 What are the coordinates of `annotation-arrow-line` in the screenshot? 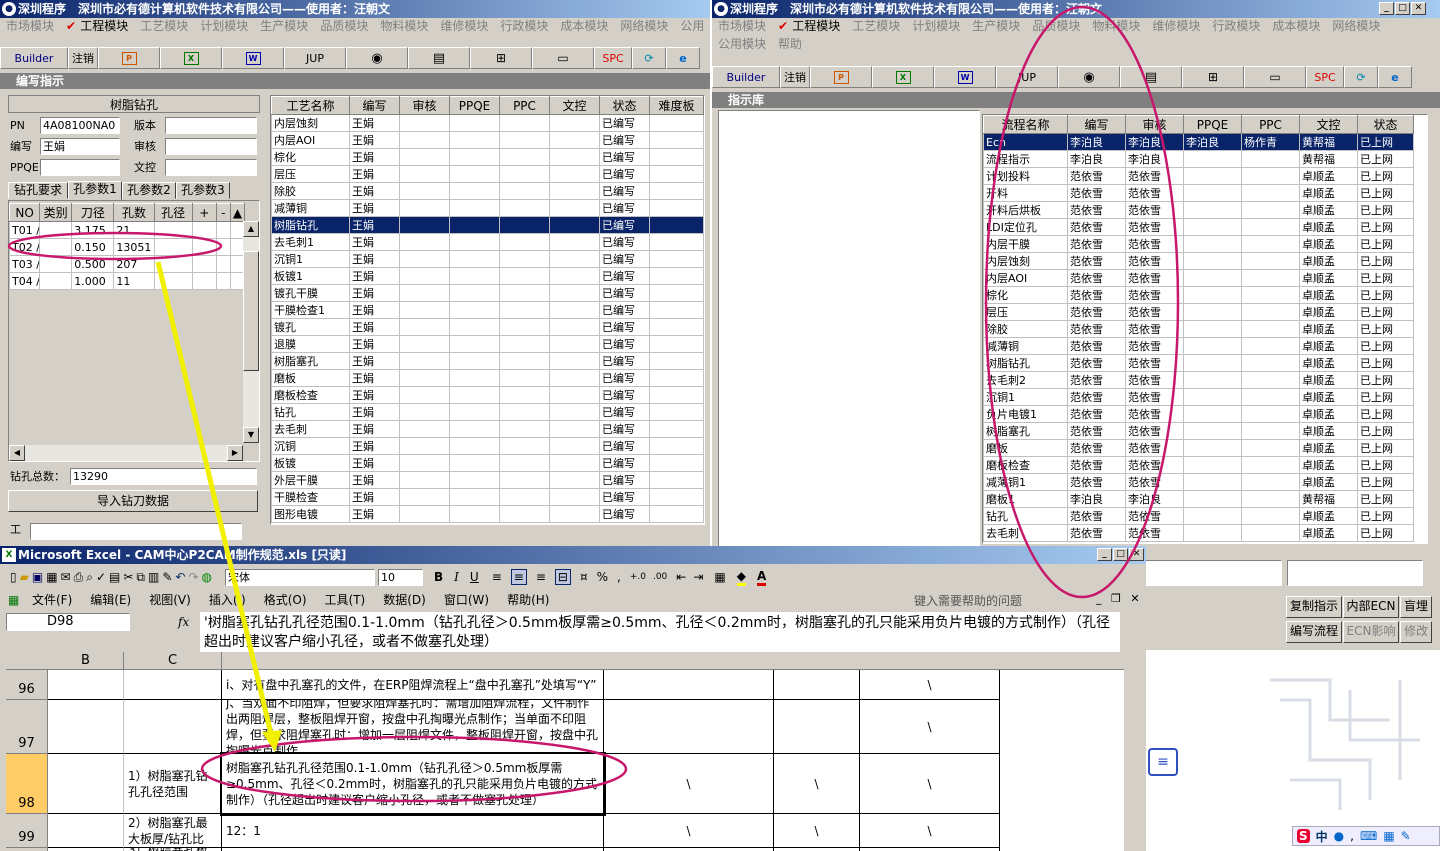 It's located at (215, 500).